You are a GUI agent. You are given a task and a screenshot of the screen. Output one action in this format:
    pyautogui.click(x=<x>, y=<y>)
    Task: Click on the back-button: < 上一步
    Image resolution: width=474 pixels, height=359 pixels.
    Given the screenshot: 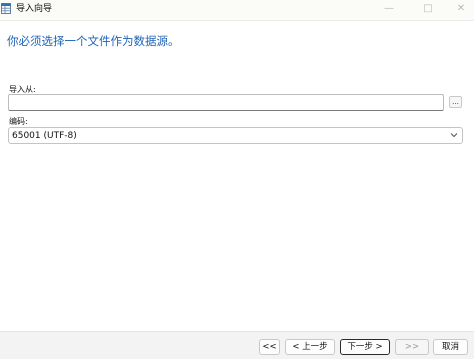 What is the action you would take?
    pyautogui.click(x=310, y=347)
    